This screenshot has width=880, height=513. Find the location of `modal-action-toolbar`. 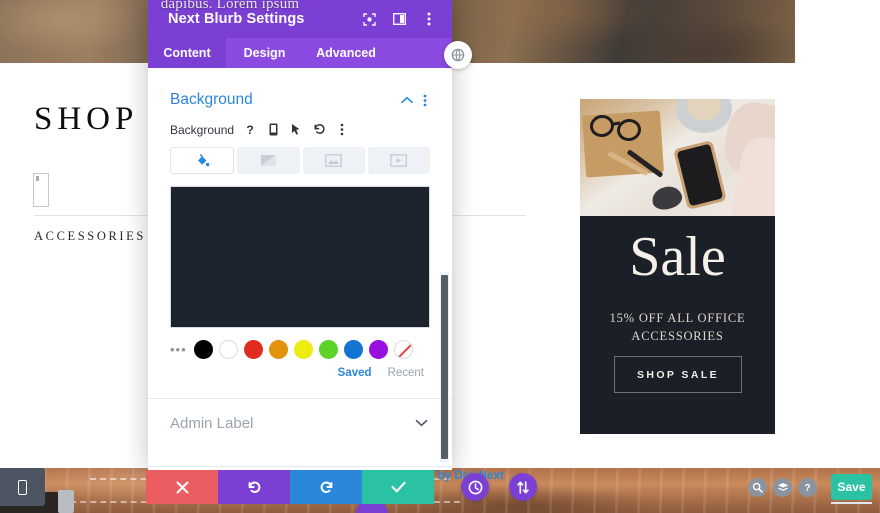

modal-action-toolbar is located at coordinates (290, 487).